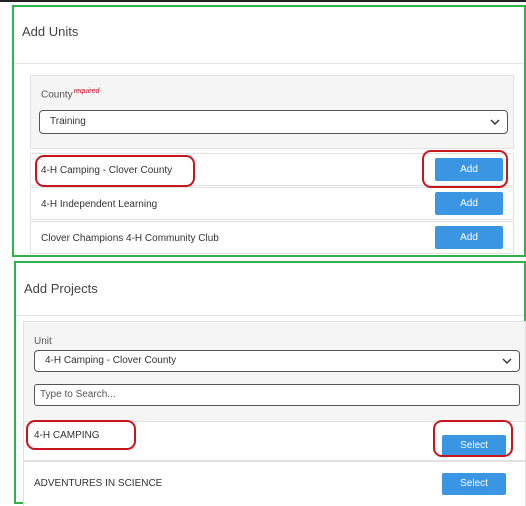 This screenshot has width=526, height=506. What do you see at coordinates (277, 361) in the screenshot?
I see `unit-select: 4-H Camping - Clover County` at bounding box center [277, 361].